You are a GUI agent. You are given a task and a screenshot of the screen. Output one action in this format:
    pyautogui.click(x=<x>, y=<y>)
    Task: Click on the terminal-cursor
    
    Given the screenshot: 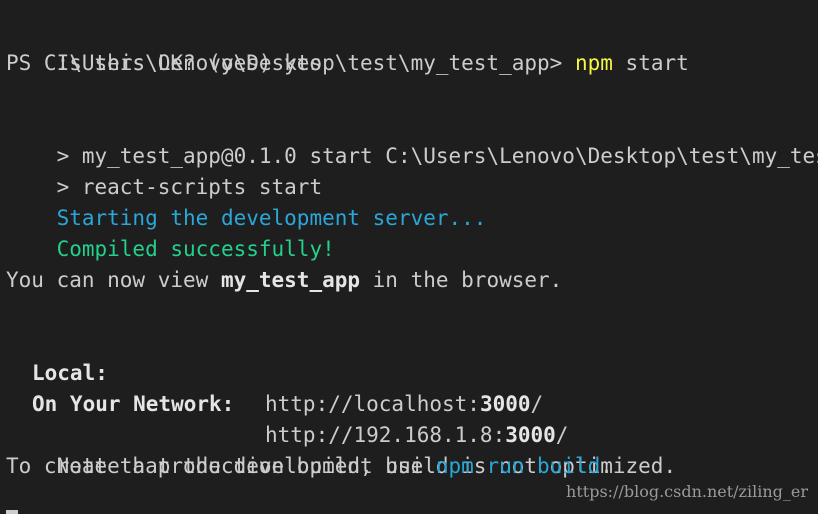 What is the action you would take?
    pyautogui.click(x=12, y=512)
    